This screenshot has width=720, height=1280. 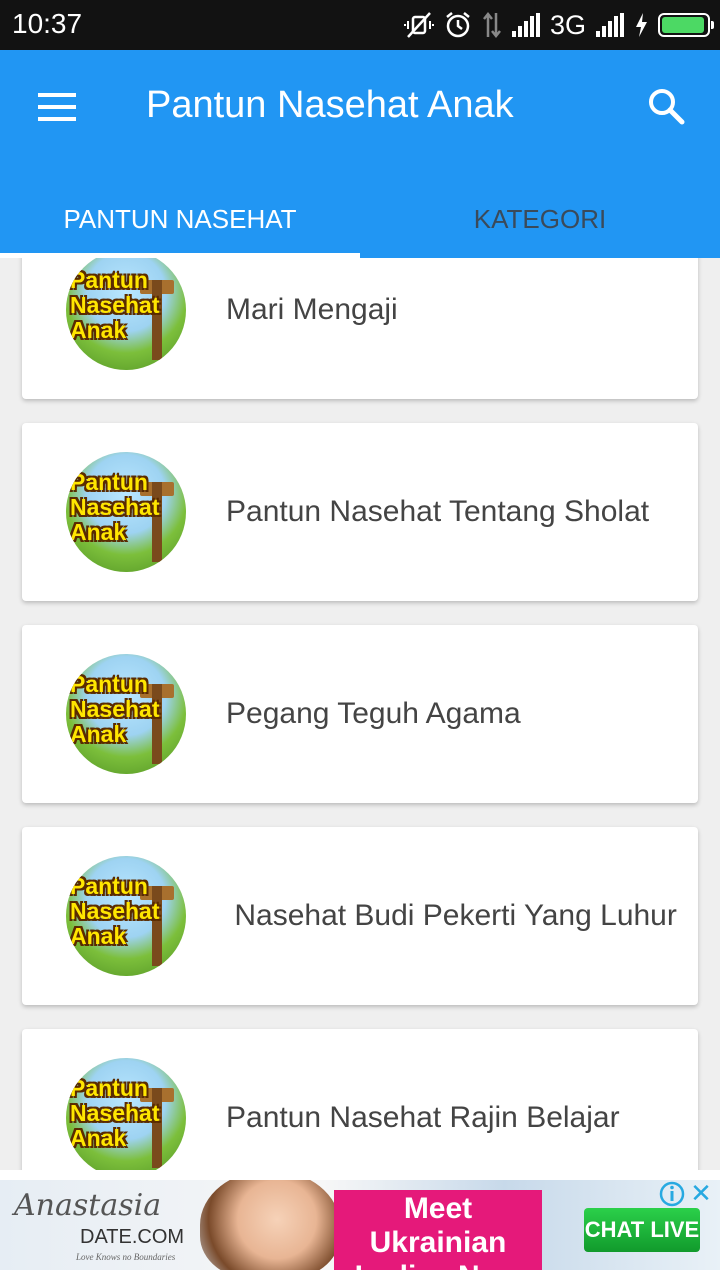 I want to click on list-item: Pantun Nasehat Anak Mari Mengaji, so click(x=360, y=328).